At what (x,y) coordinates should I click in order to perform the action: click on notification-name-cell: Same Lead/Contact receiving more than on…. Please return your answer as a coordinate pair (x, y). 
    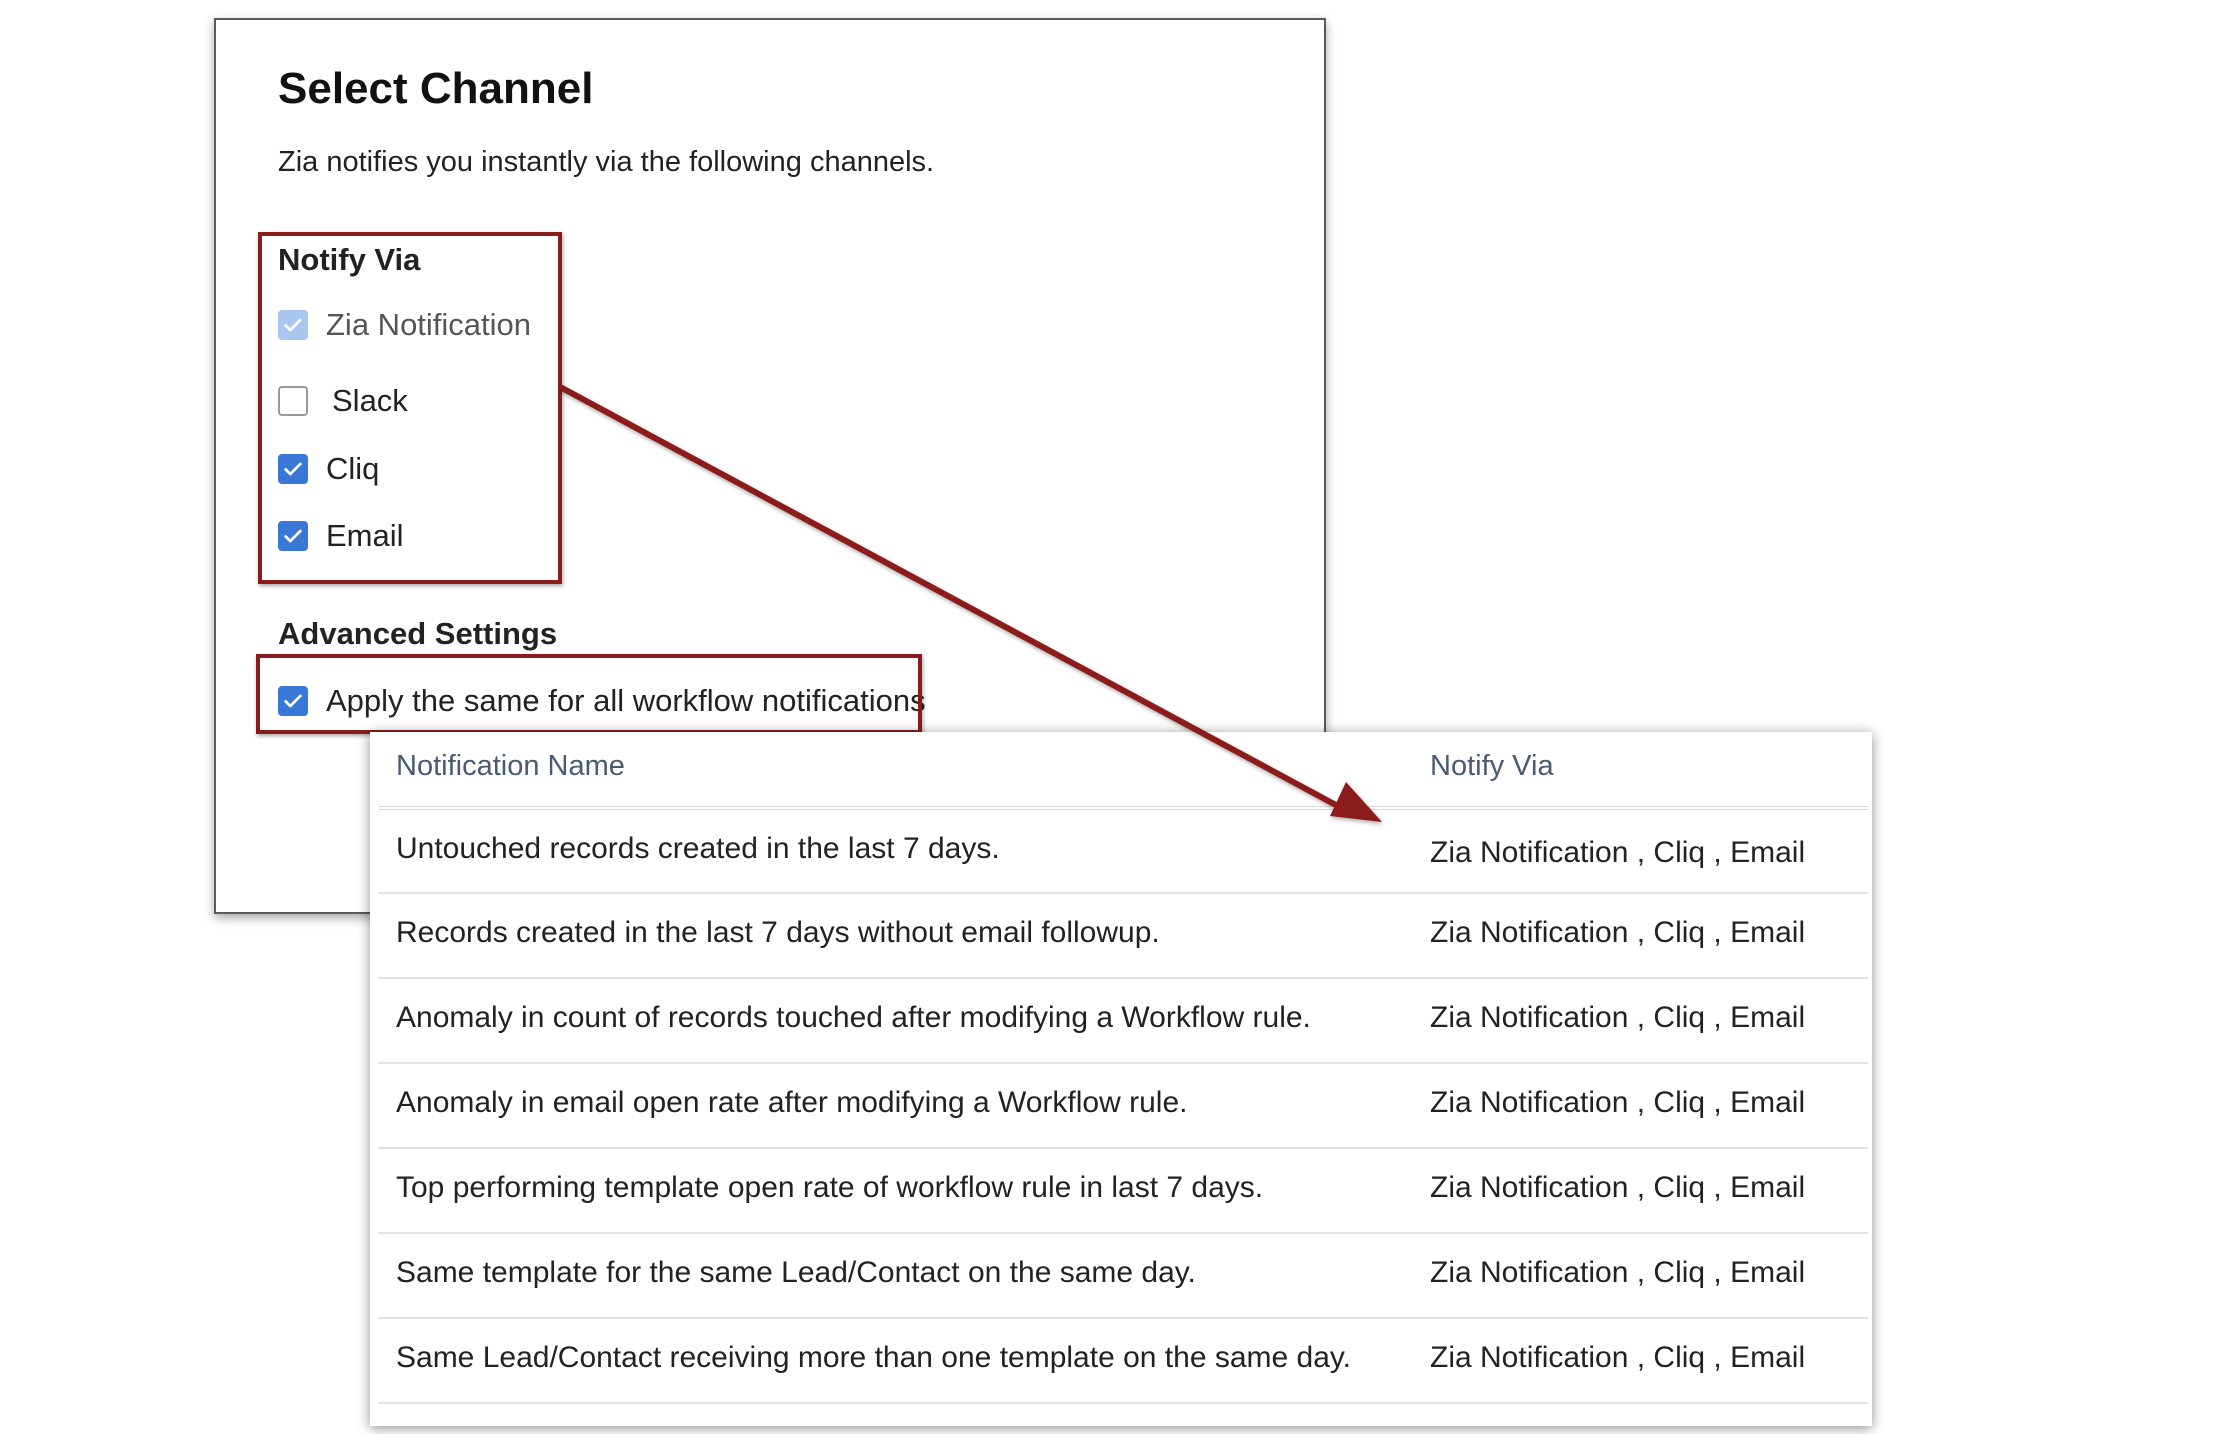
    Looking at the image, I should click on (874, 1357).